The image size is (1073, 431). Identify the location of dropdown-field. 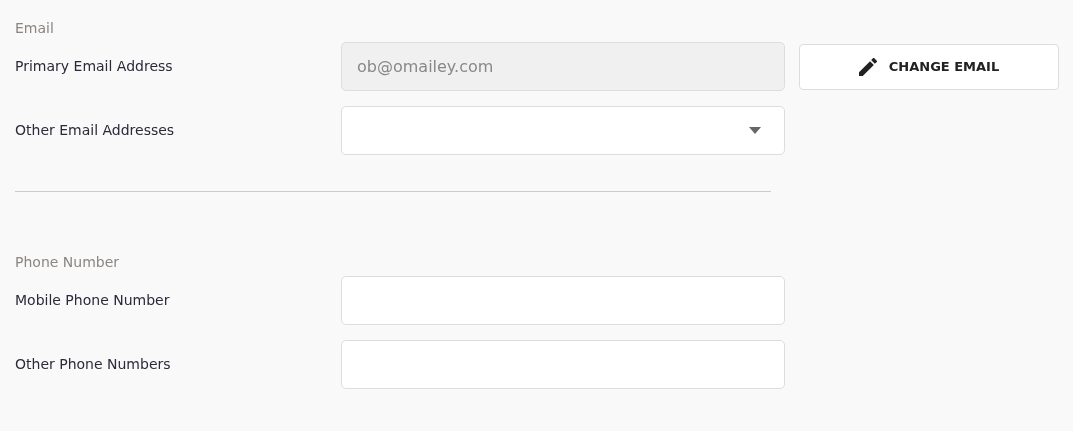
(563, 130).